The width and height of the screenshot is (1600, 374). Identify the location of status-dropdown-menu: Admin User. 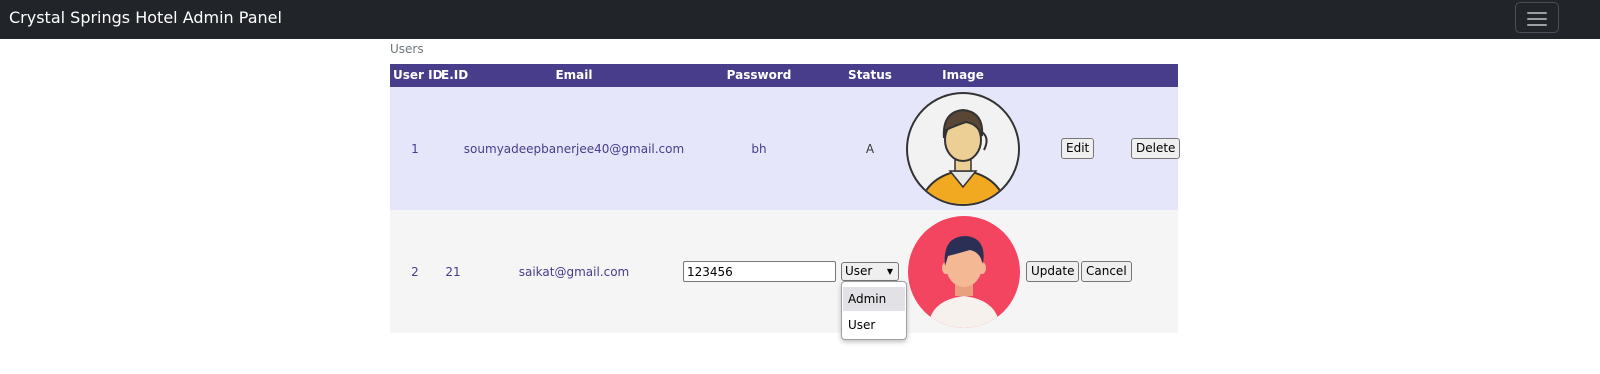
(874, 310).